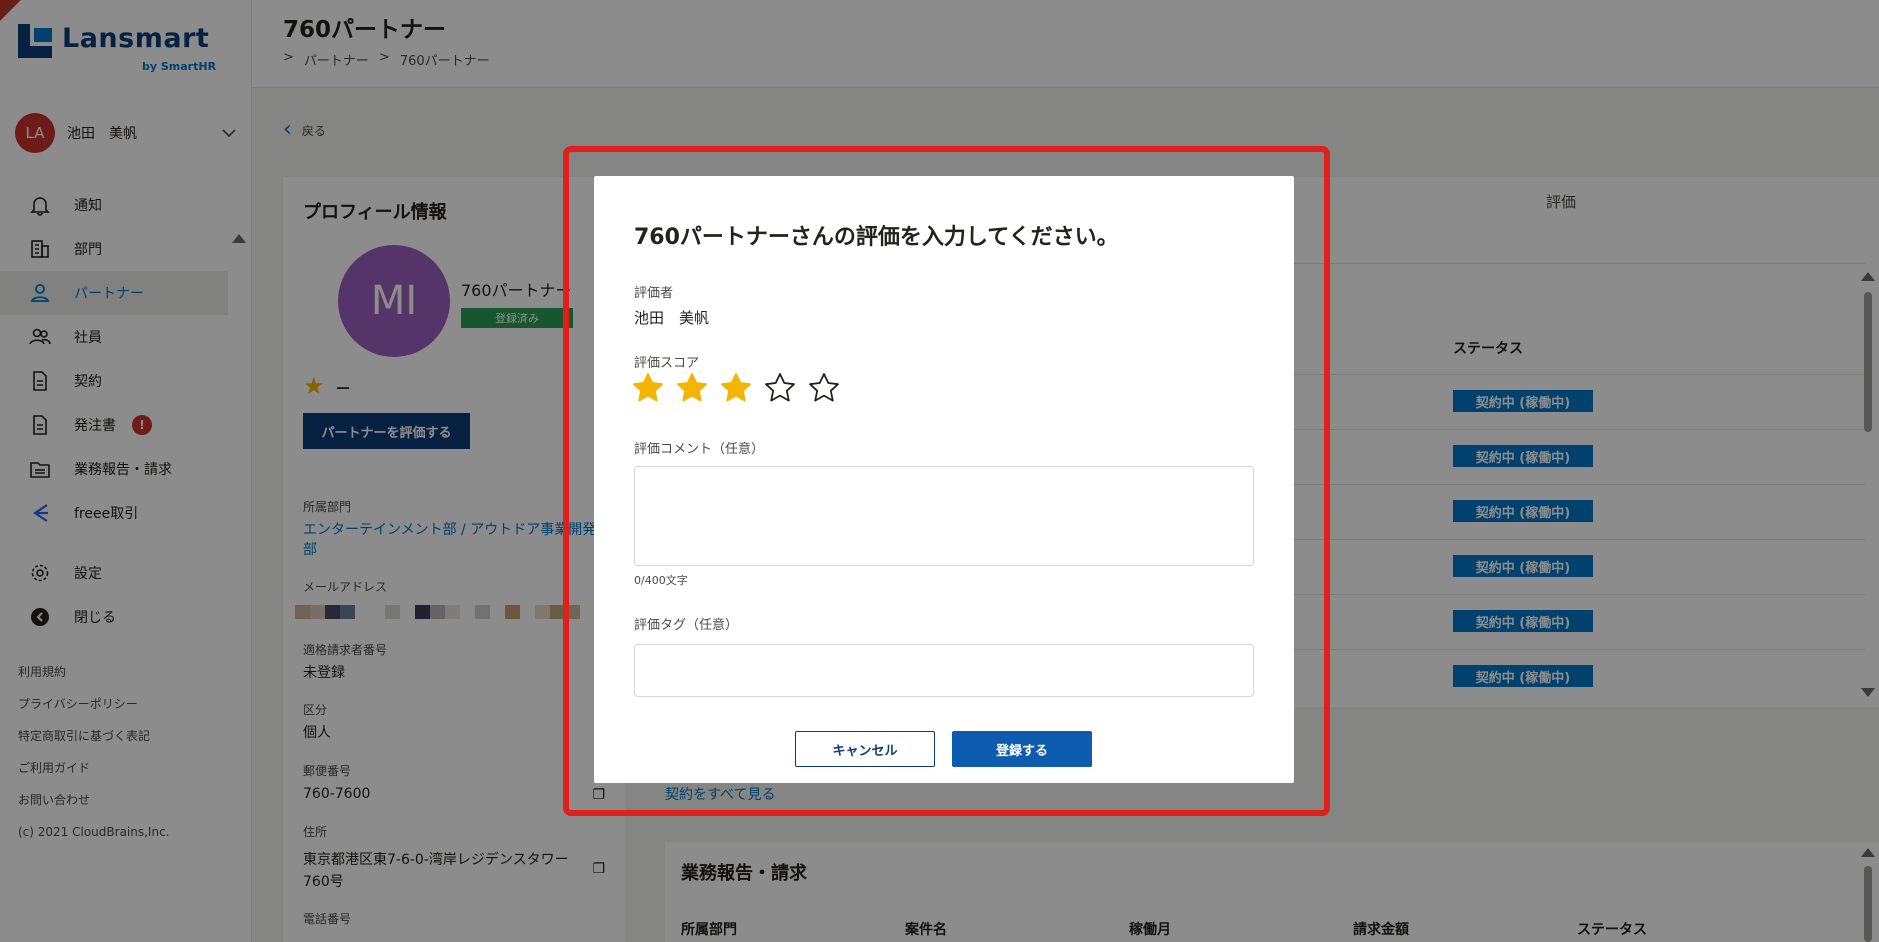 The image size is (1879, 942). What do you see at coordinates (667, 363) in the screenshot?
I see `score-label: 評価スコア` at bounding box center [667, 363].